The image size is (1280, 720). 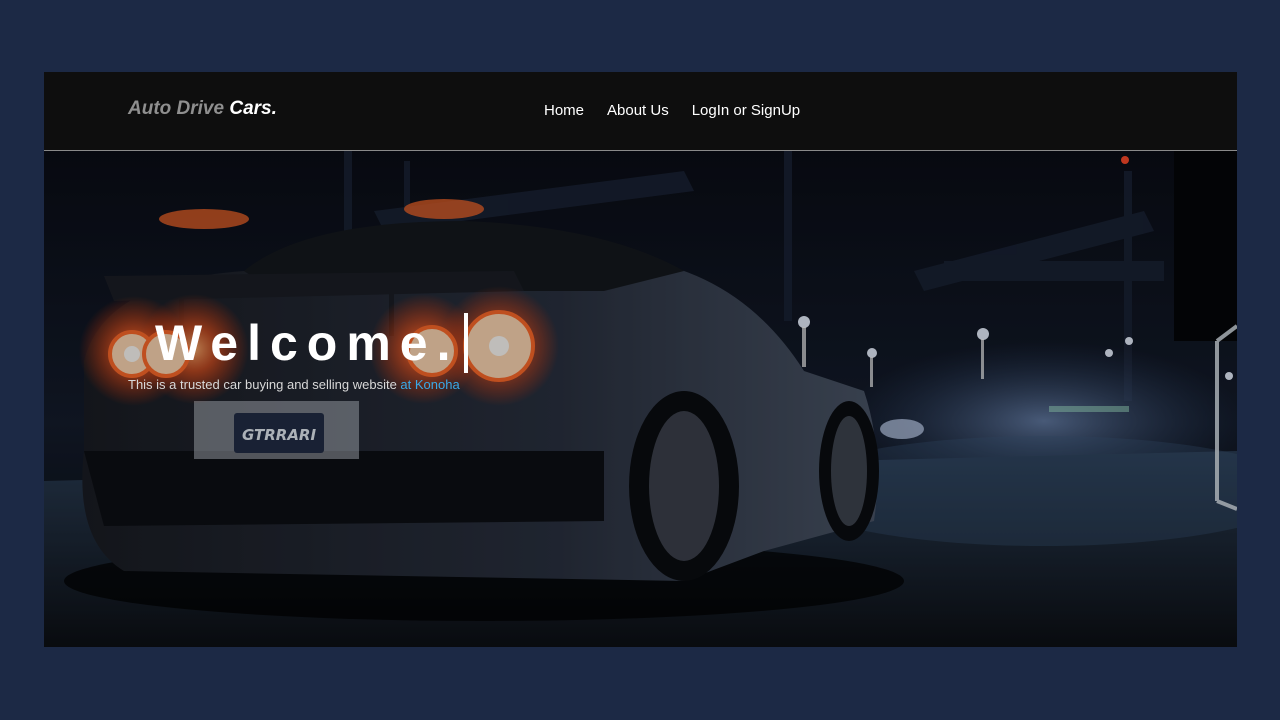 I want to click on brand-logo: Auto Drive Cars., so click(x=202, y=109).